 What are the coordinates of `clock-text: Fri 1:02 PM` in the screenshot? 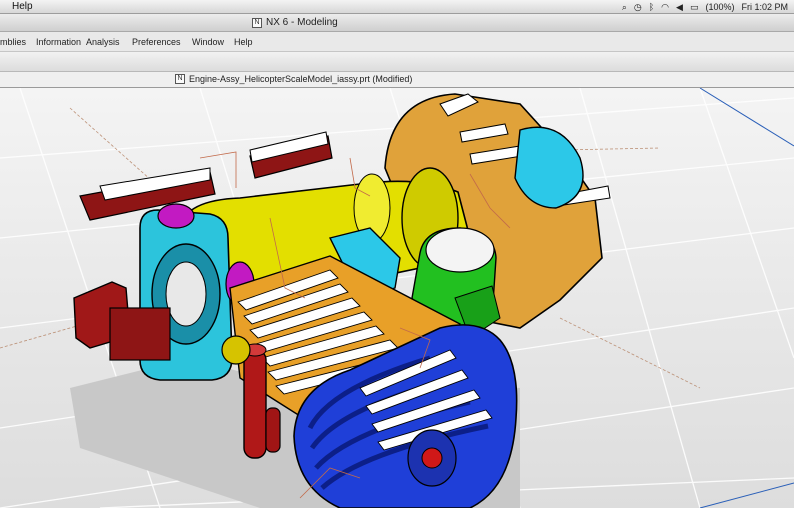 It's located at (764, 7).